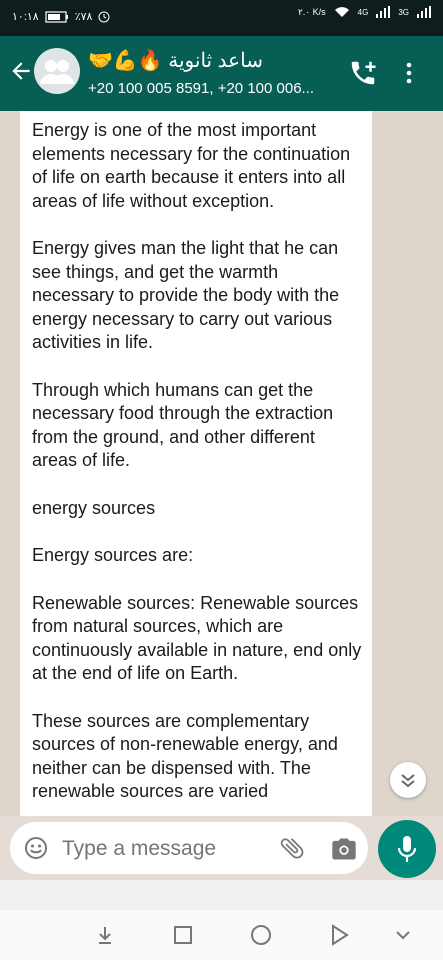  What do you see at coordinates (162, 849) in the screenshot?
I see `message-input` at bounding box center [162, 849].